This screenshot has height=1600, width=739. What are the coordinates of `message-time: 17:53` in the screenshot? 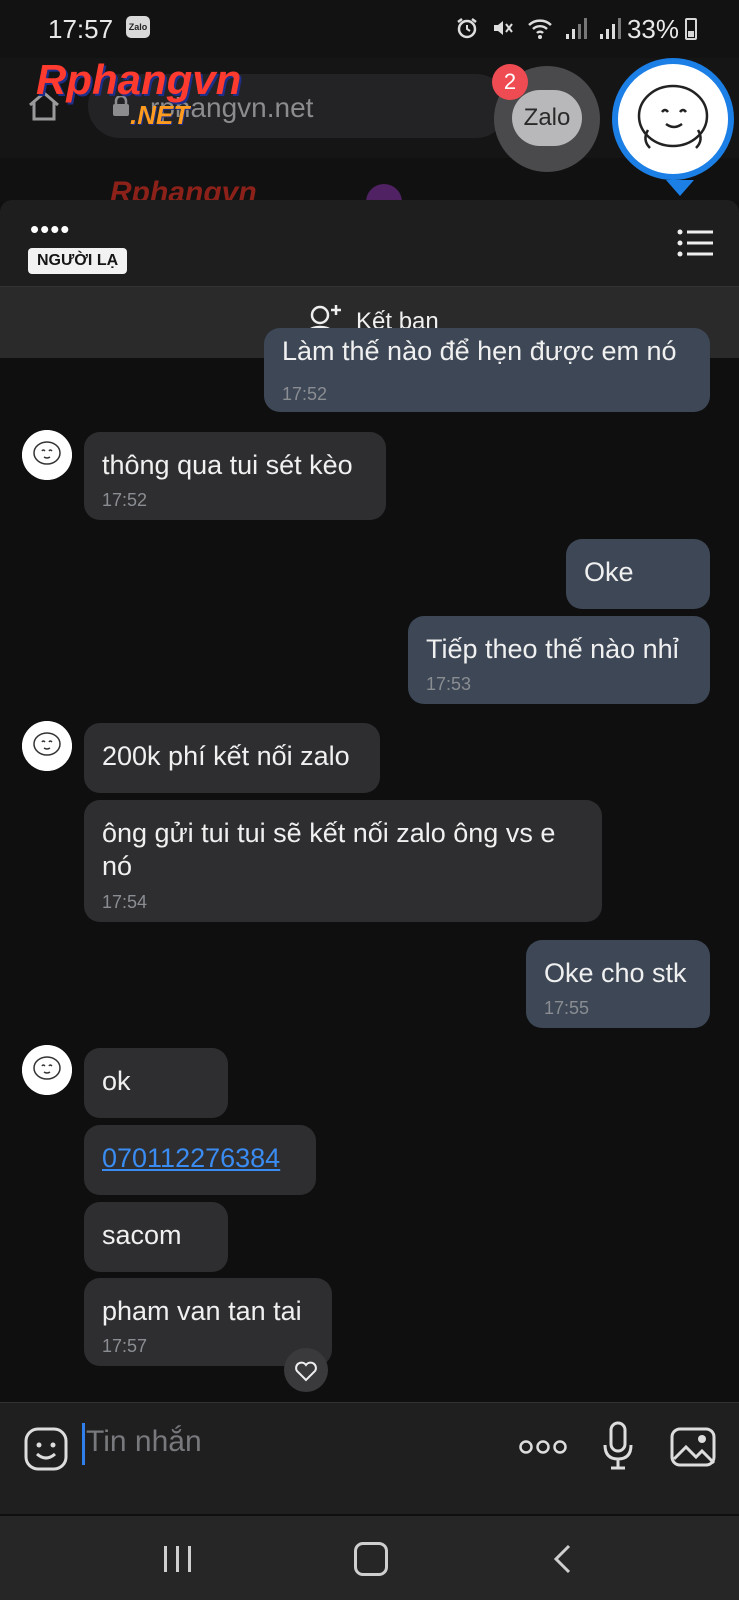 It's located at (449, 684).